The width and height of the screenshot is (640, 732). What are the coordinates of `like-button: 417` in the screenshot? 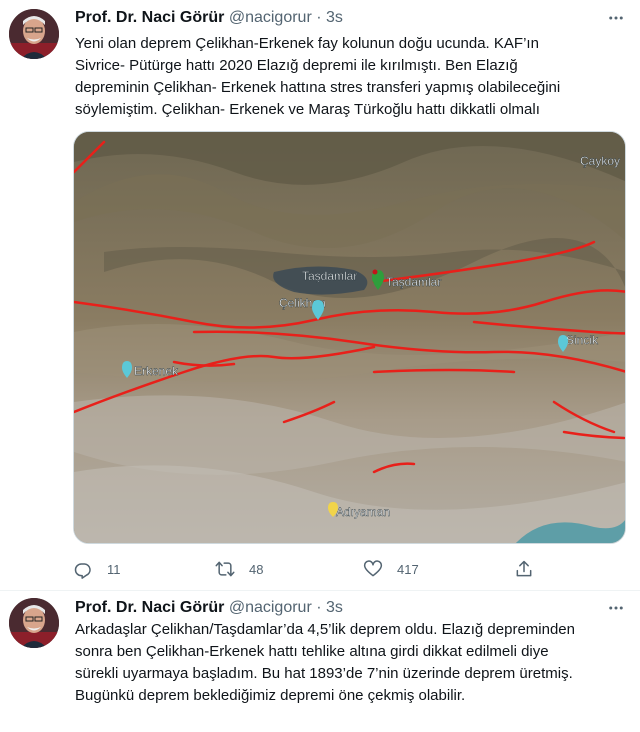 It's located at (391, 569).